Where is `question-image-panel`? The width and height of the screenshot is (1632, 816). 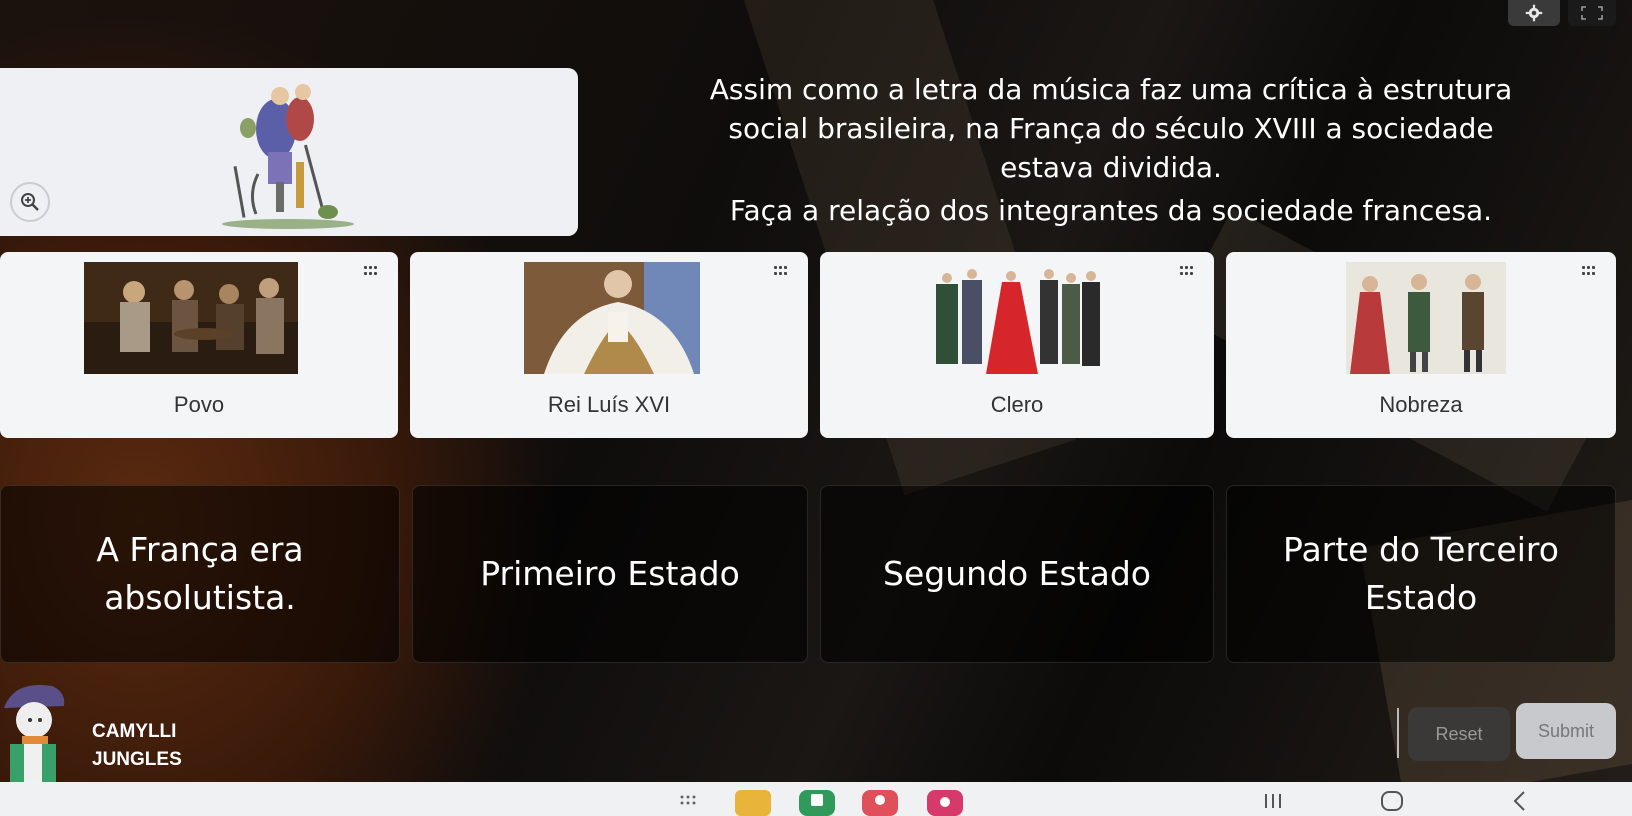 question-image-panel is located at coordinates (289, 152).